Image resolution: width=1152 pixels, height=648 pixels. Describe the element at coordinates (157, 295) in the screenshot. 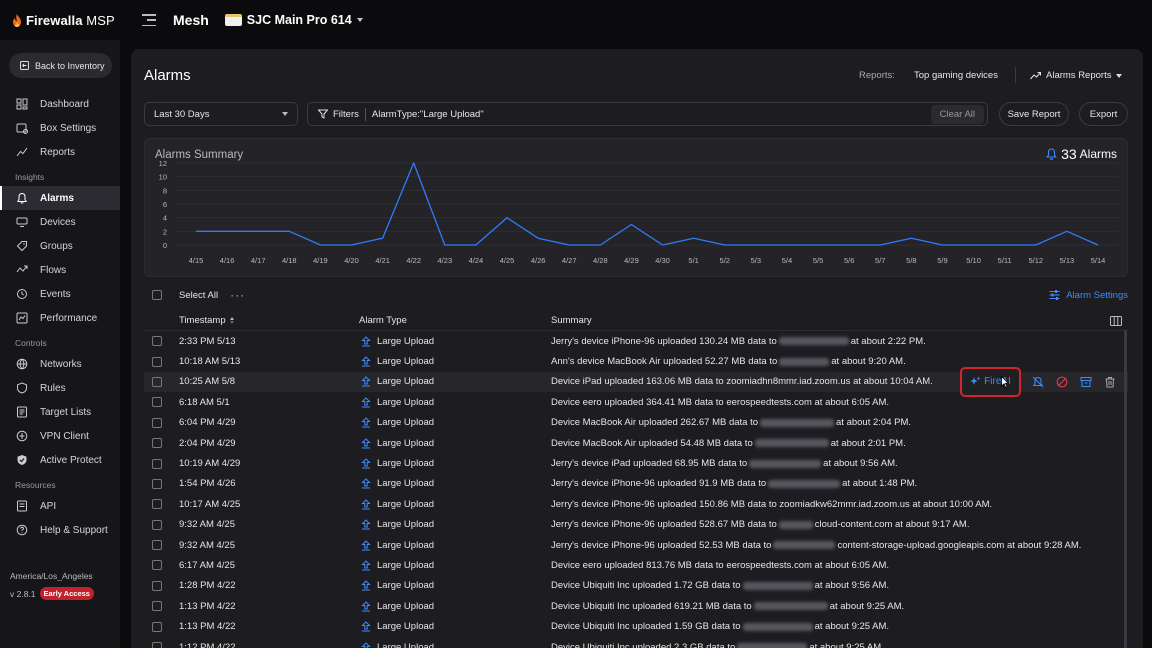

I see `select-all-checkbox` at that location.